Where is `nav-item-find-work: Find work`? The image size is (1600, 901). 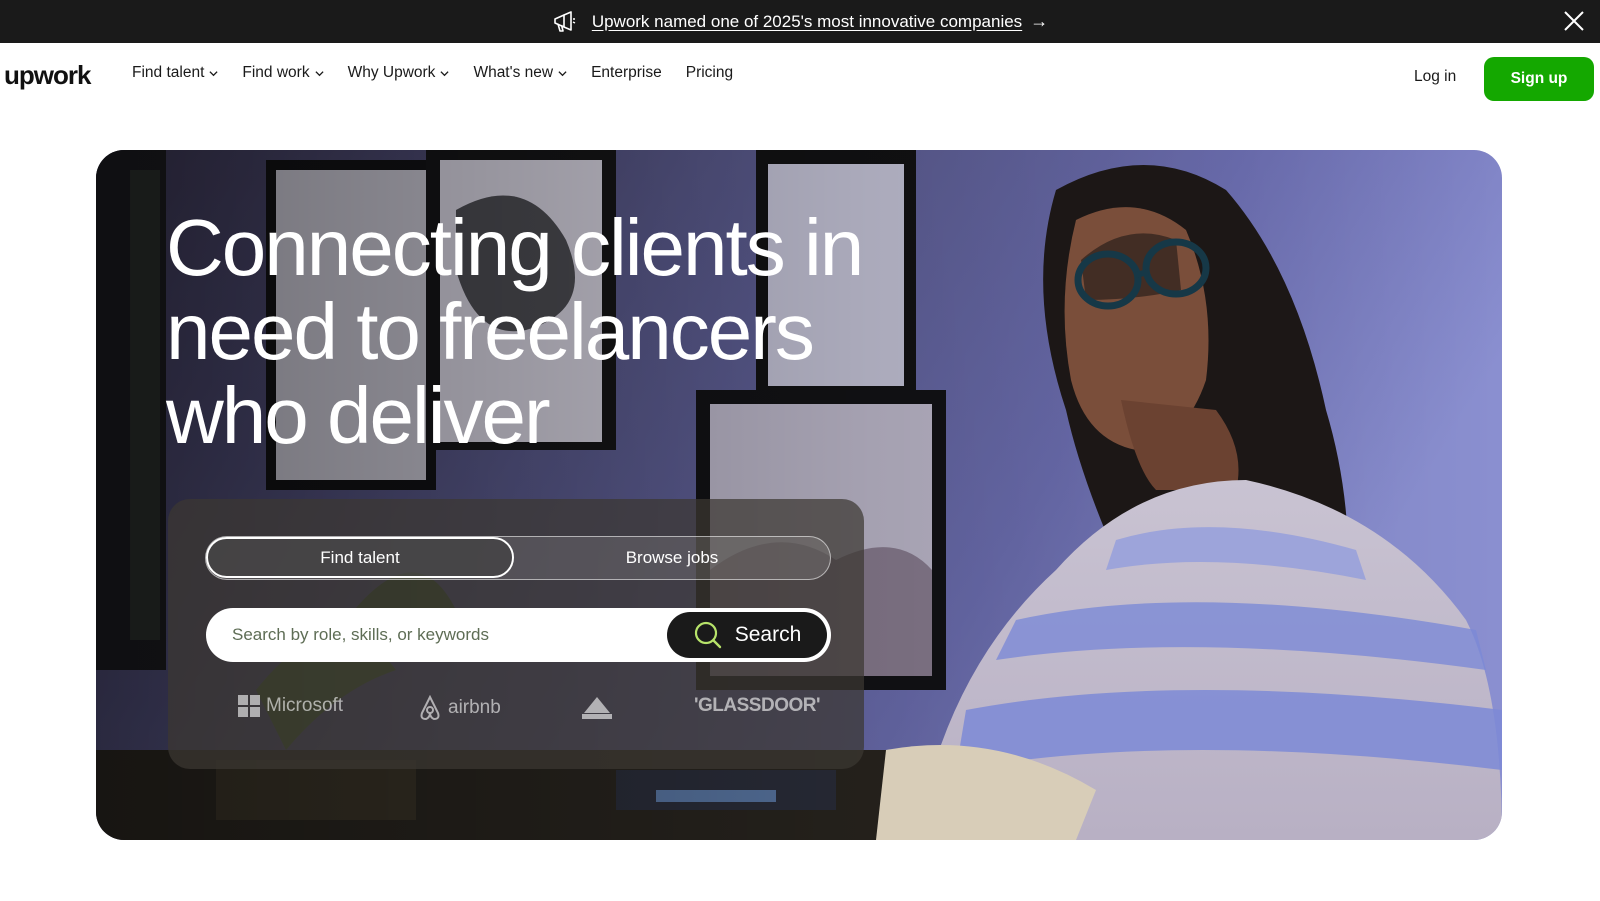
nav-item-find-work: Find work is located at coordinates (283, 73).